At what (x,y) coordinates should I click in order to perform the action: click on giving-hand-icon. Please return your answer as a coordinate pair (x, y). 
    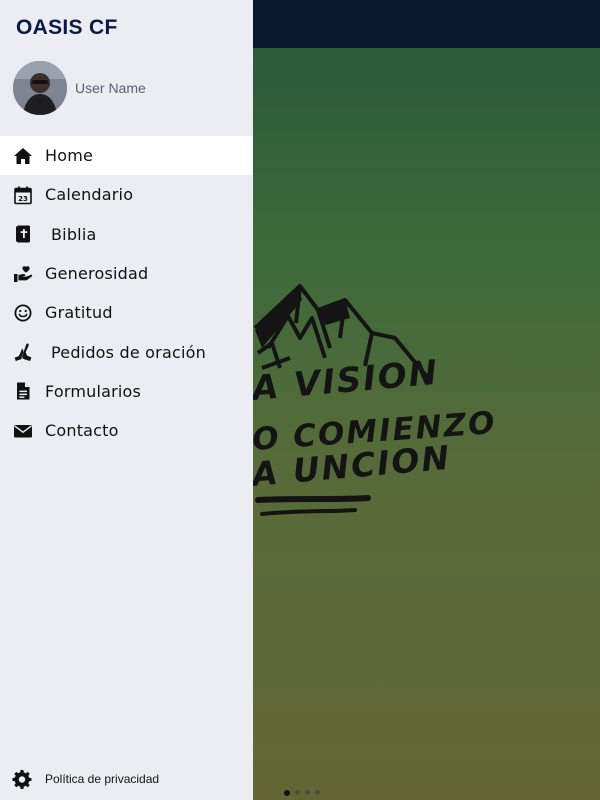
    Looking at the image, I should click on (23, 274).